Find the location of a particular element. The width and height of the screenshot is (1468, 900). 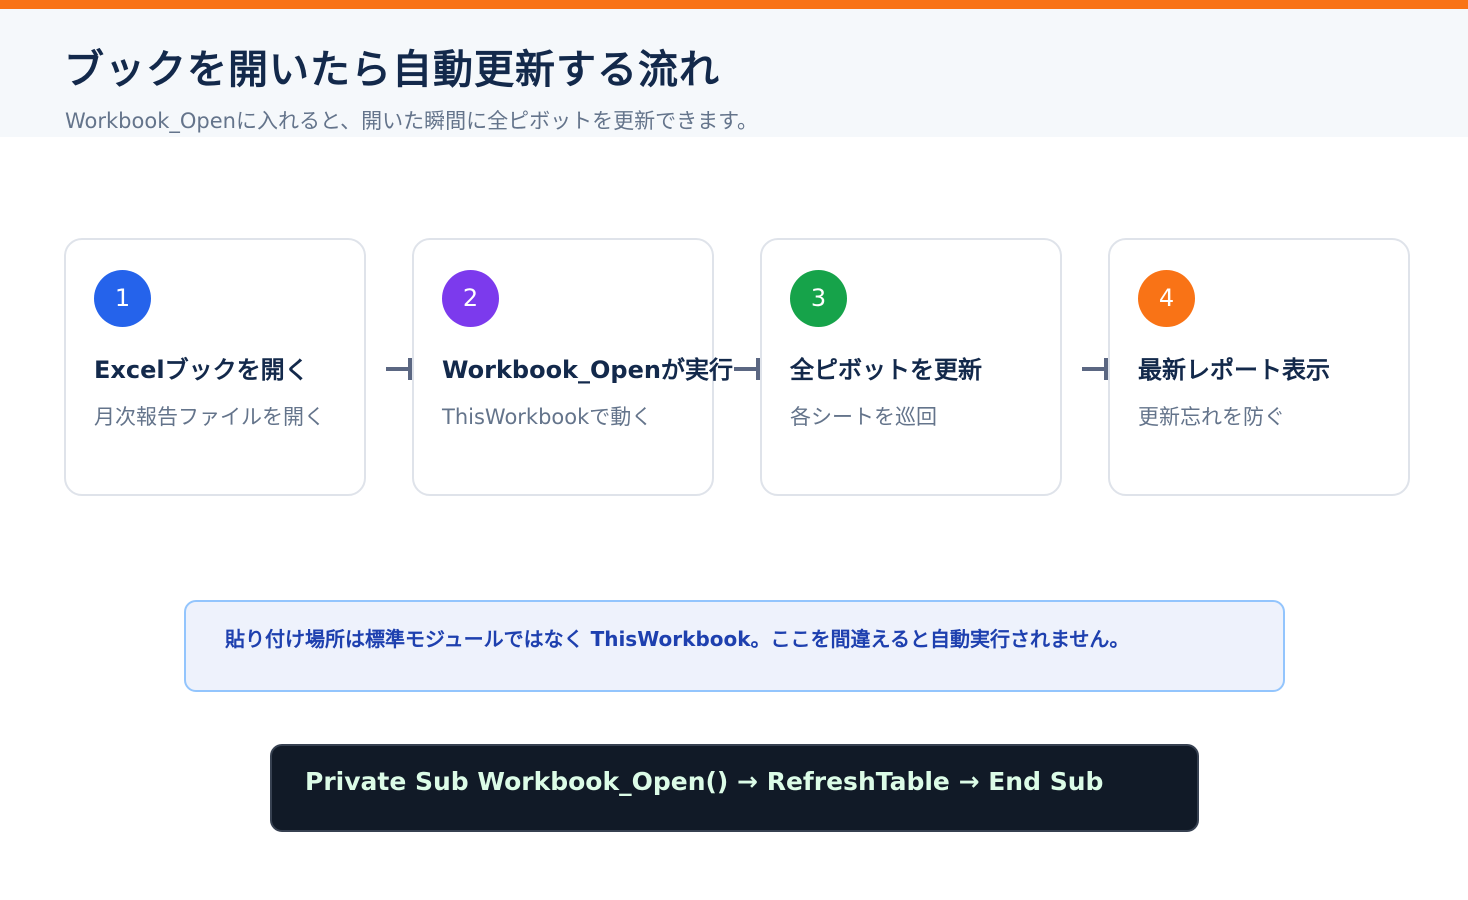

step-number-badge: 4 is located at coordinates (1166, 298).